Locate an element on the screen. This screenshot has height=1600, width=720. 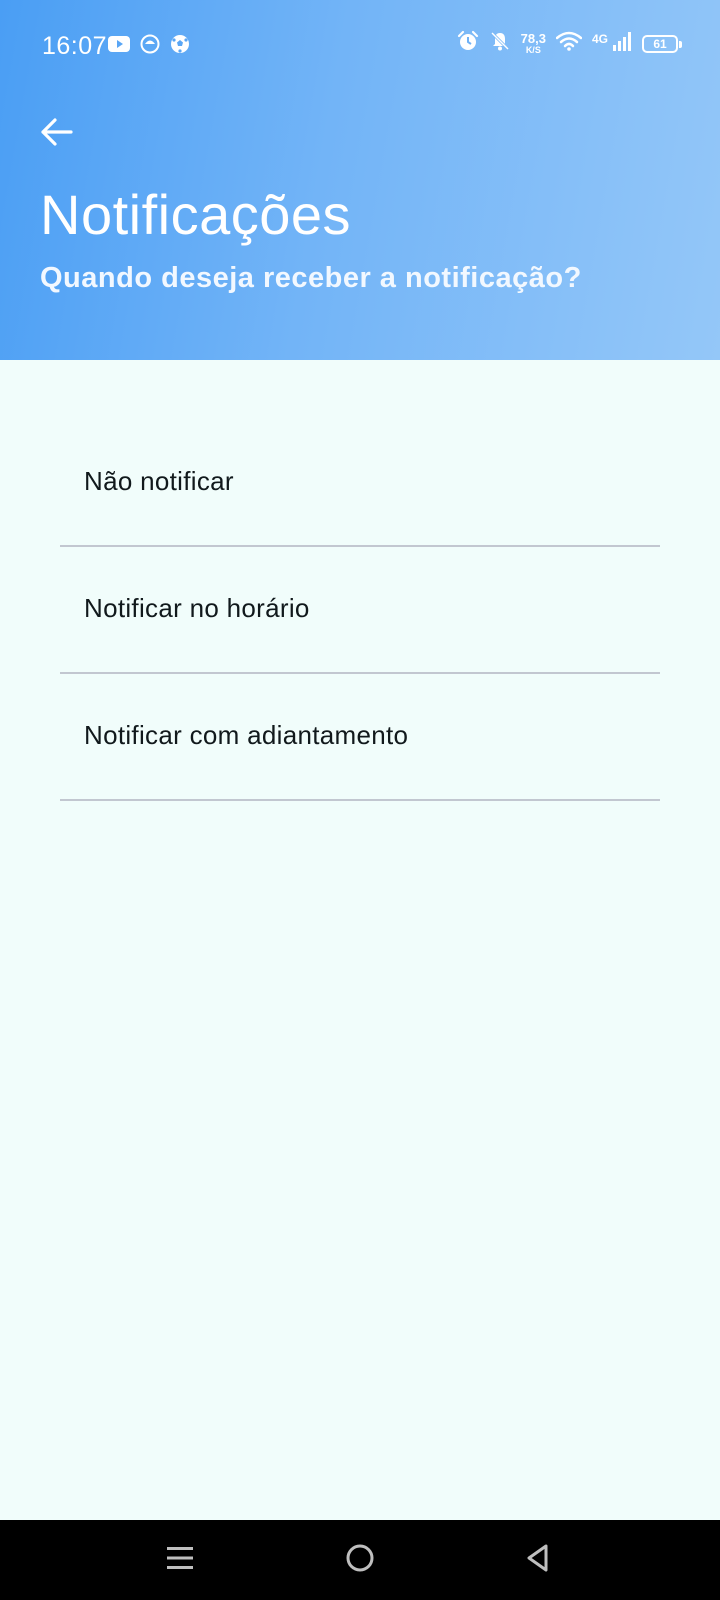
youtube-icon is located at coordinates (119, 46).